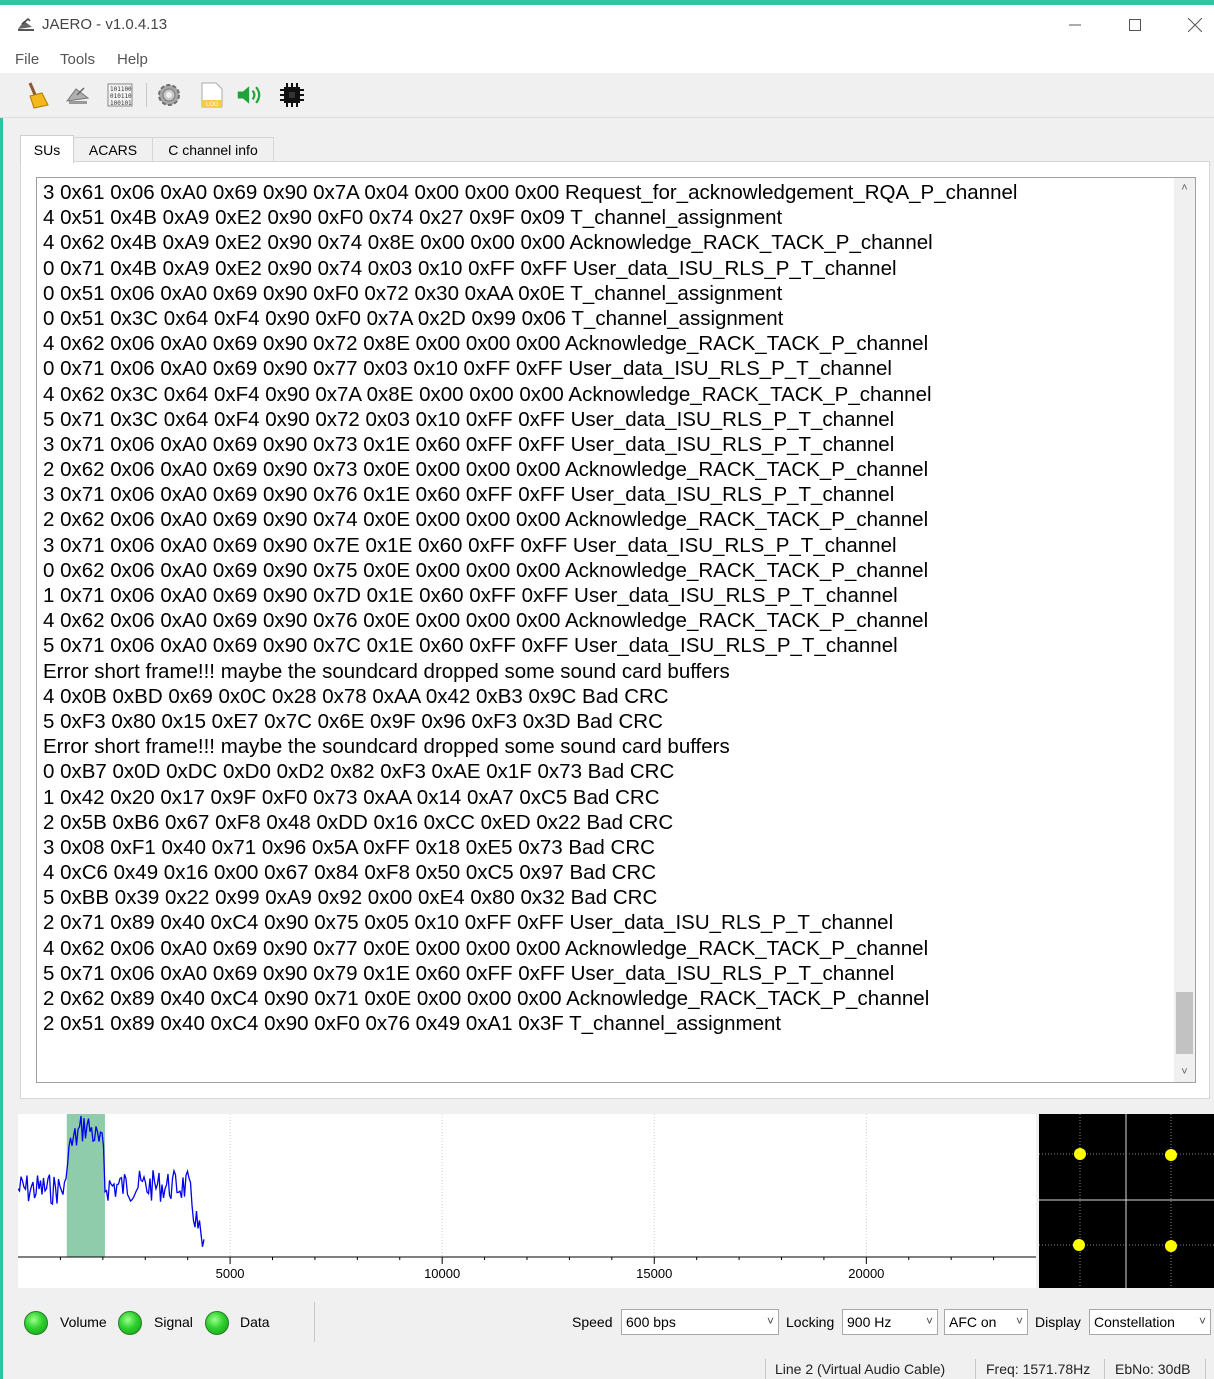  What do you see at coordinates (255, 1322) in the screenshot?
I see `data-label: Data` at bounding box center [255, 1322].